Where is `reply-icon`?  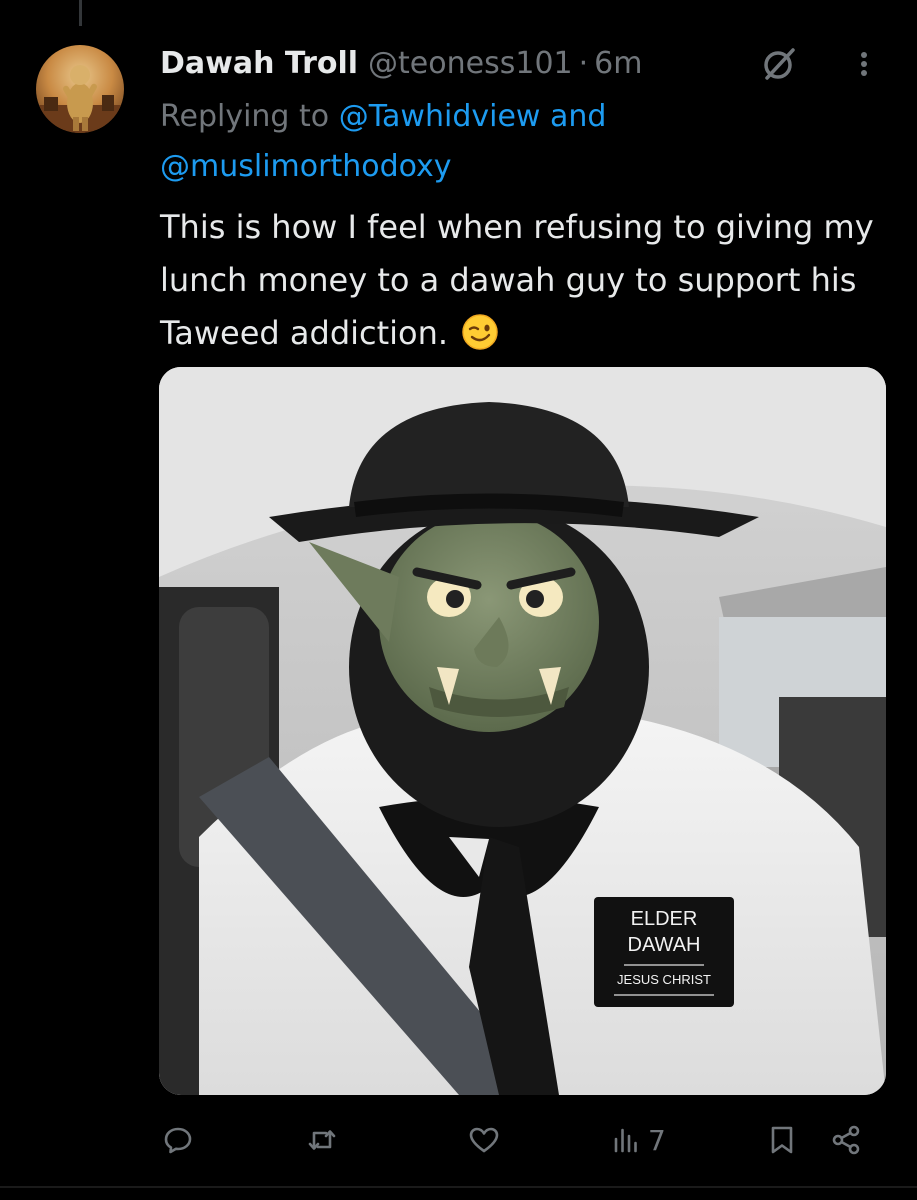
reply-icon is located at coordinates (178, 1140).